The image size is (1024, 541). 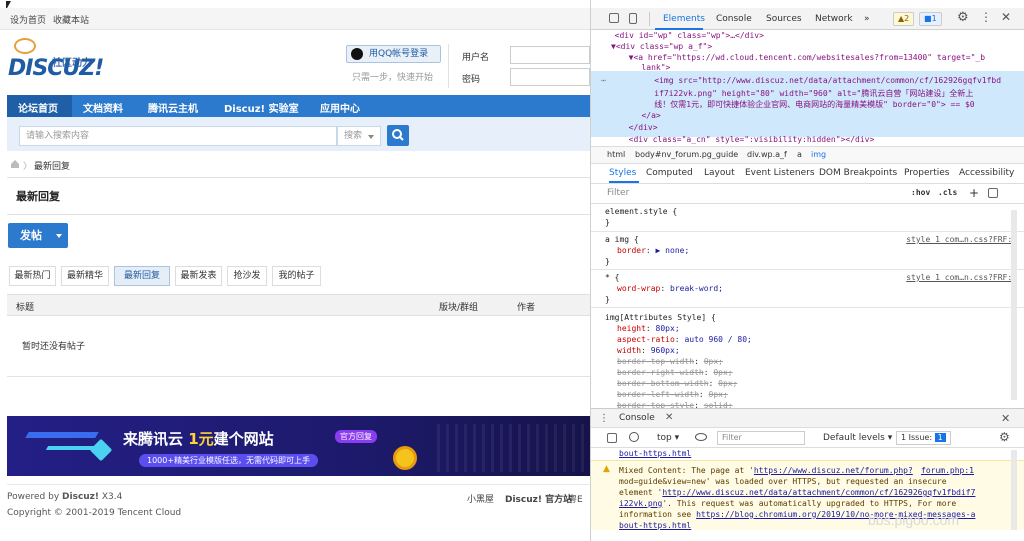 What do you see at coordinates (103, 107) in the screenshot?
I see `nav-item-docs: 文档资料` at bounding box center [103, 107].